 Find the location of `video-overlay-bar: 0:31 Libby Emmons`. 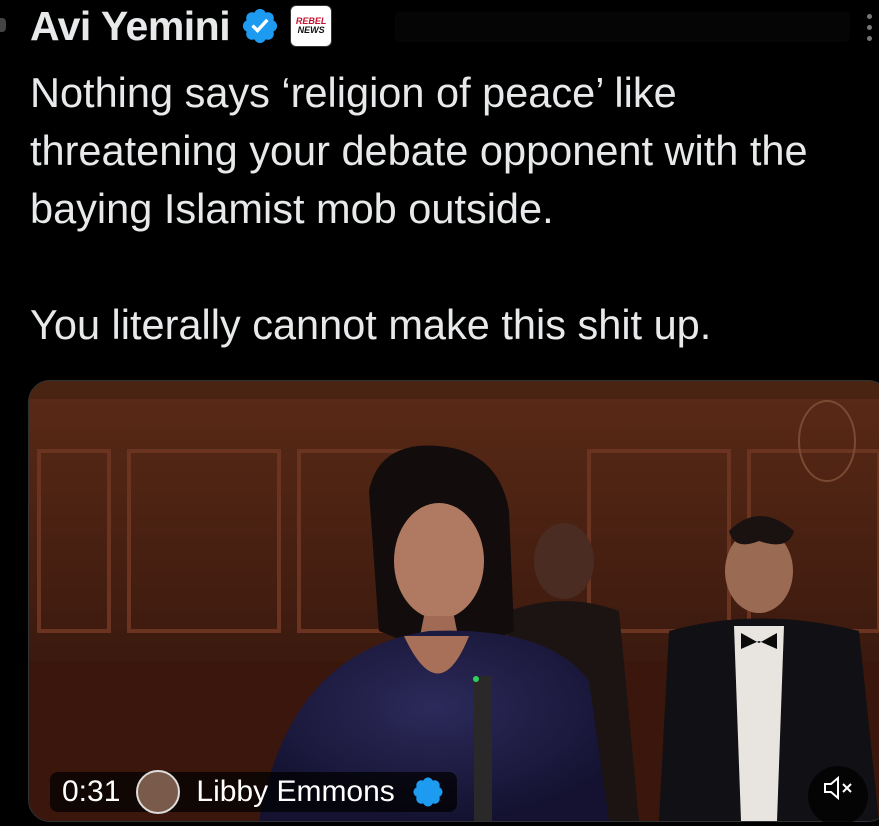

video-overlay-bar: 0:31 Libby Emmons is located at coordinates (253, 792).